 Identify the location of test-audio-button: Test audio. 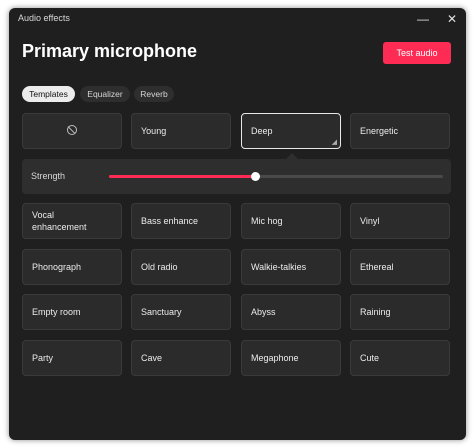
(417, 53).